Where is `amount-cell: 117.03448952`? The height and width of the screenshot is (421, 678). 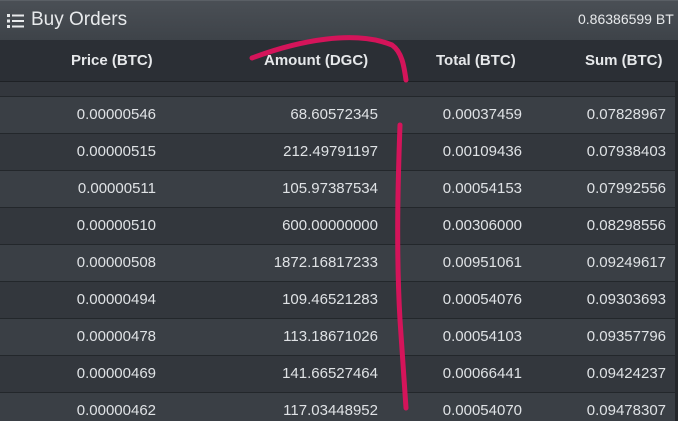
amount-cell: 117.03448952 is located at coordinates (330, 410).